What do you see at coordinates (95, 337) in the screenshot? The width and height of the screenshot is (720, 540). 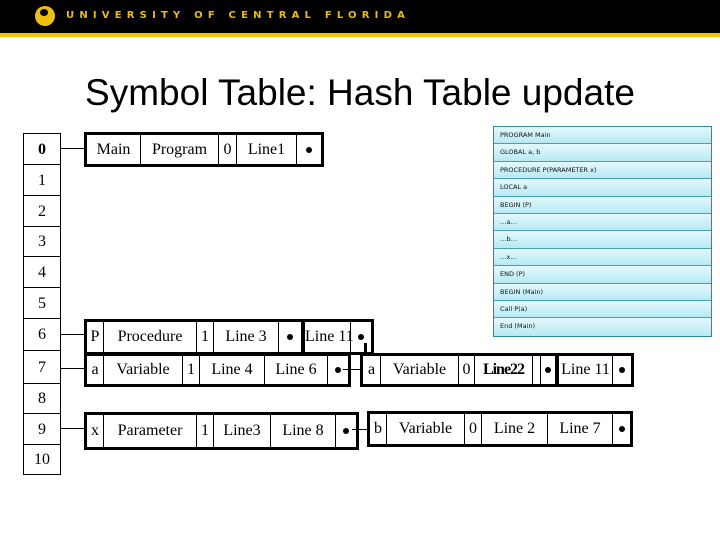 I see `record-field: P` at bounding box center [95, 337].